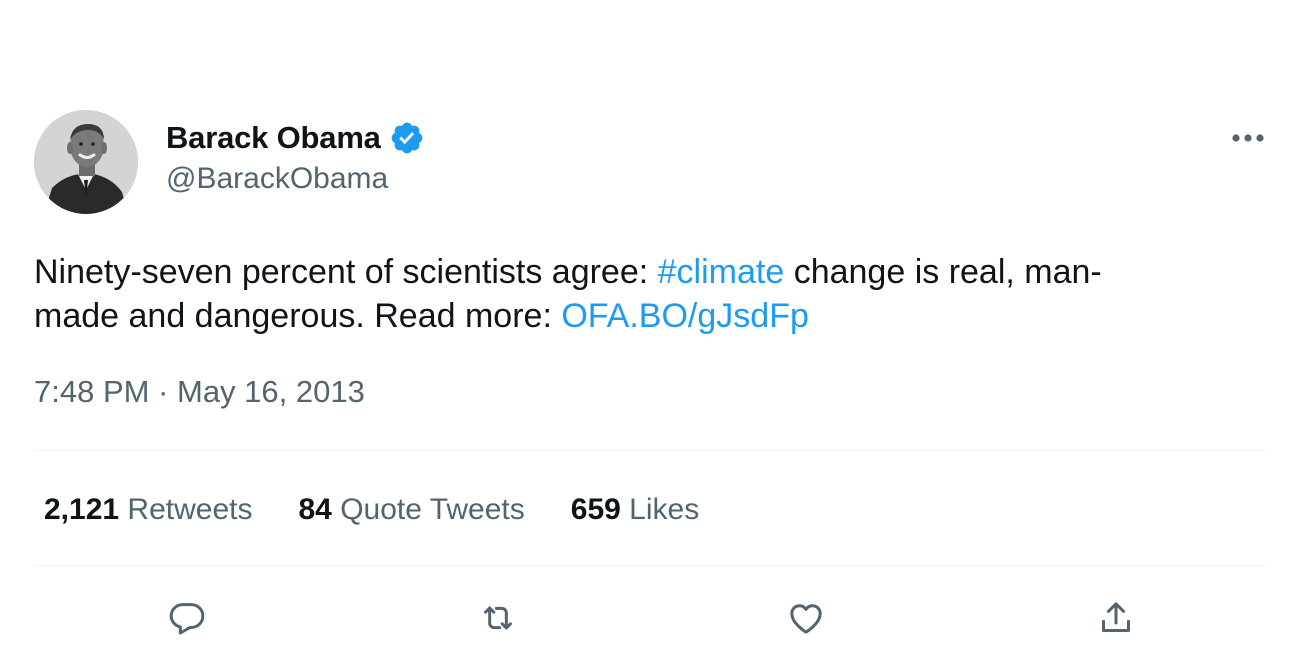 The height and width of the screenshot is (650, 1300). Describe the element at coordinates (1116, 618) in the screenshot. I see `share-icon` at that location.